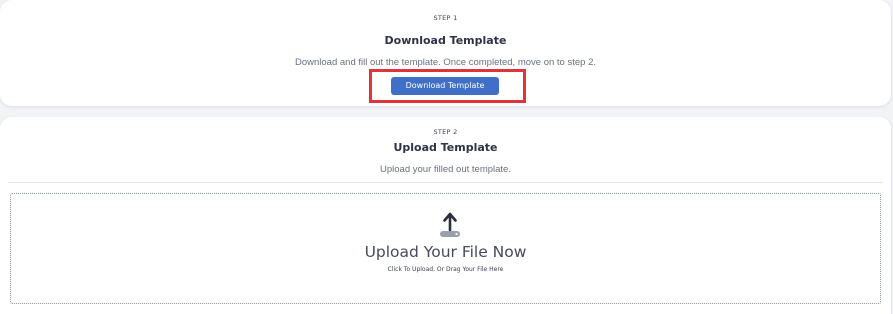  What do you see at coordinates (445, 18) in the screenshot?
I see `step1-label: STEP 1` at bounding box center [445, 18].